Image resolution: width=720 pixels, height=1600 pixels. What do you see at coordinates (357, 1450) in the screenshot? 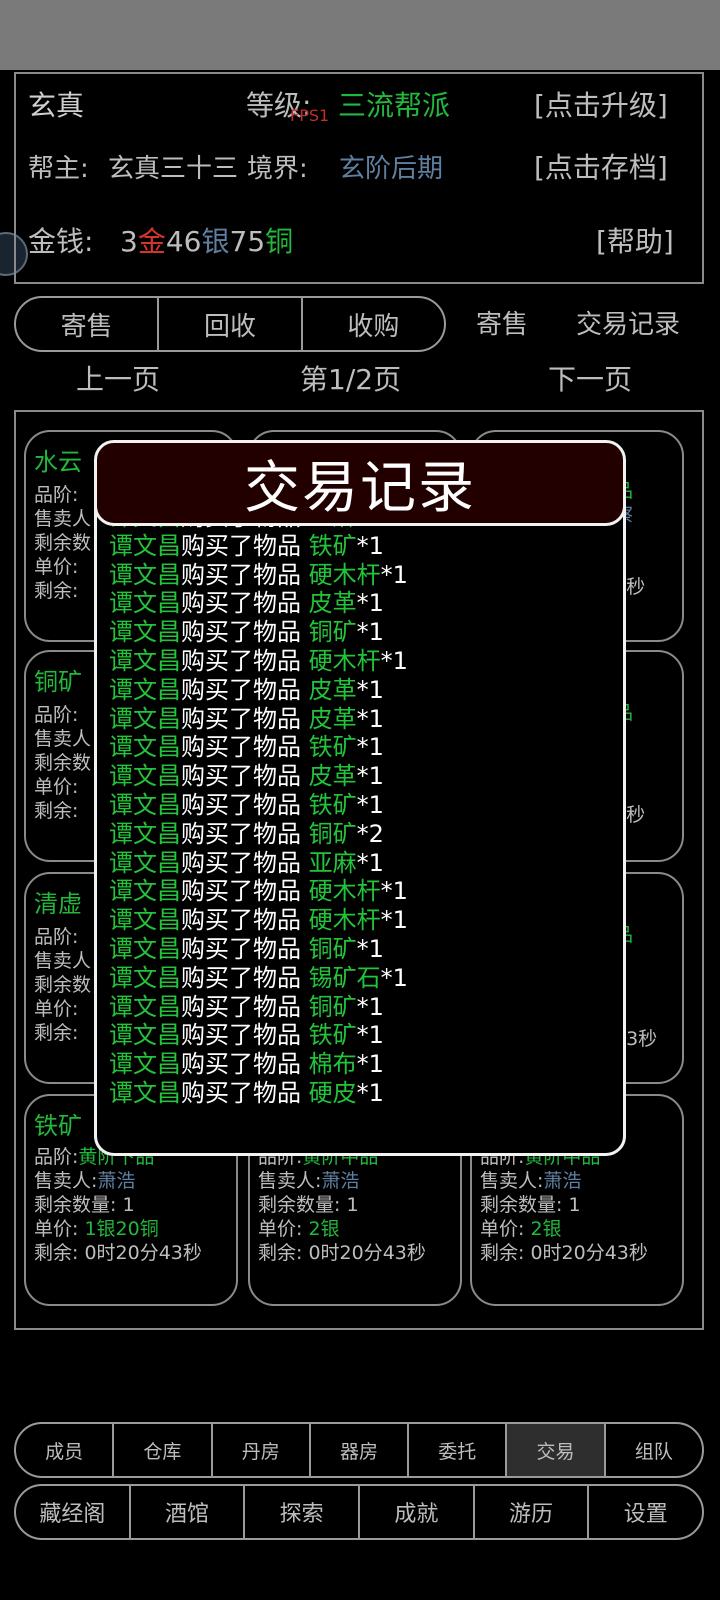
I see `nav-forge: 器房` at bounding box center [357, 1450].